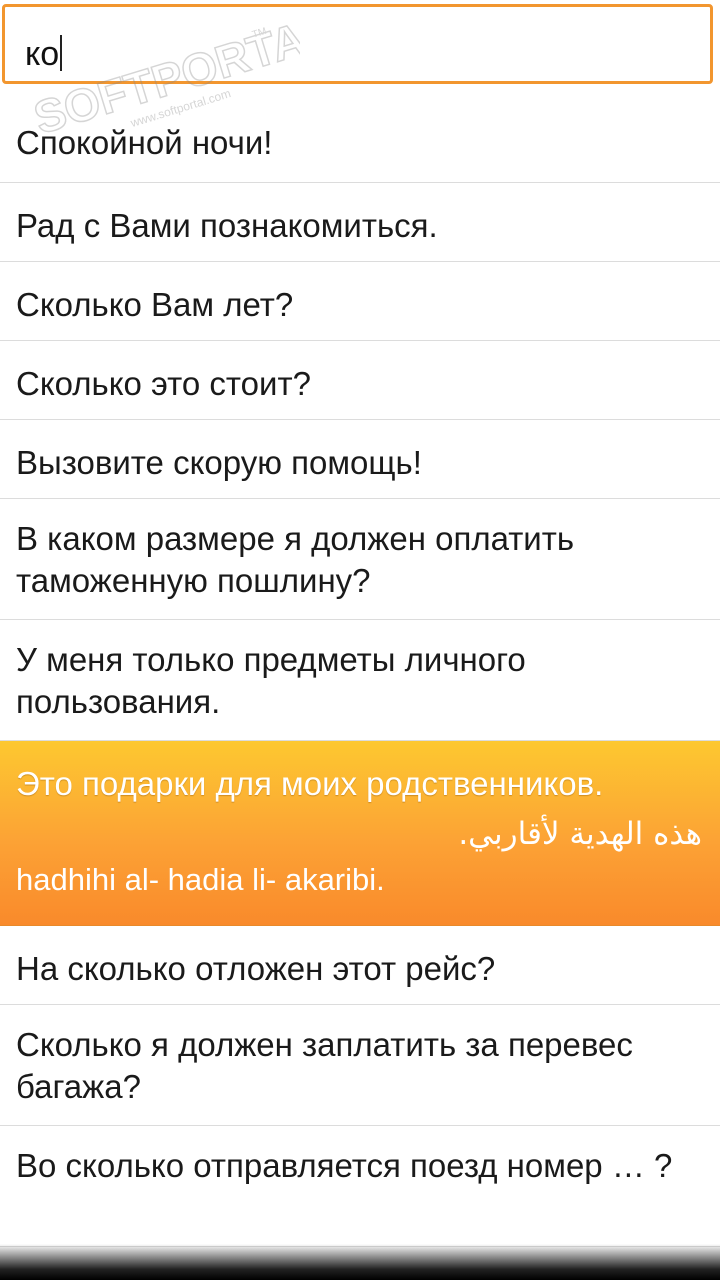  Describe the element at coordinates (44, 54) in the screenshot. I see `search-input-text: ко` at that location.